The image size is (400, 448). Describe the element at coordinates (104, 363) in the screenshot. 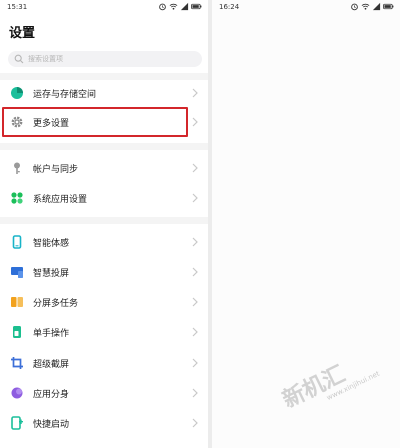

I see `settings-item-super-screenshot: 超级截屏` at that location.